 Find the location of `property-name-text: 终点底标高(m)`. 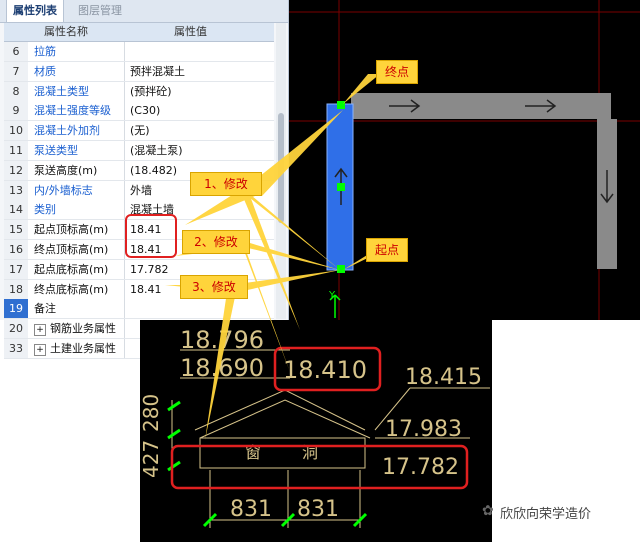

property-name-text: 终点底标高(m) is located at coordinates (71, 289).